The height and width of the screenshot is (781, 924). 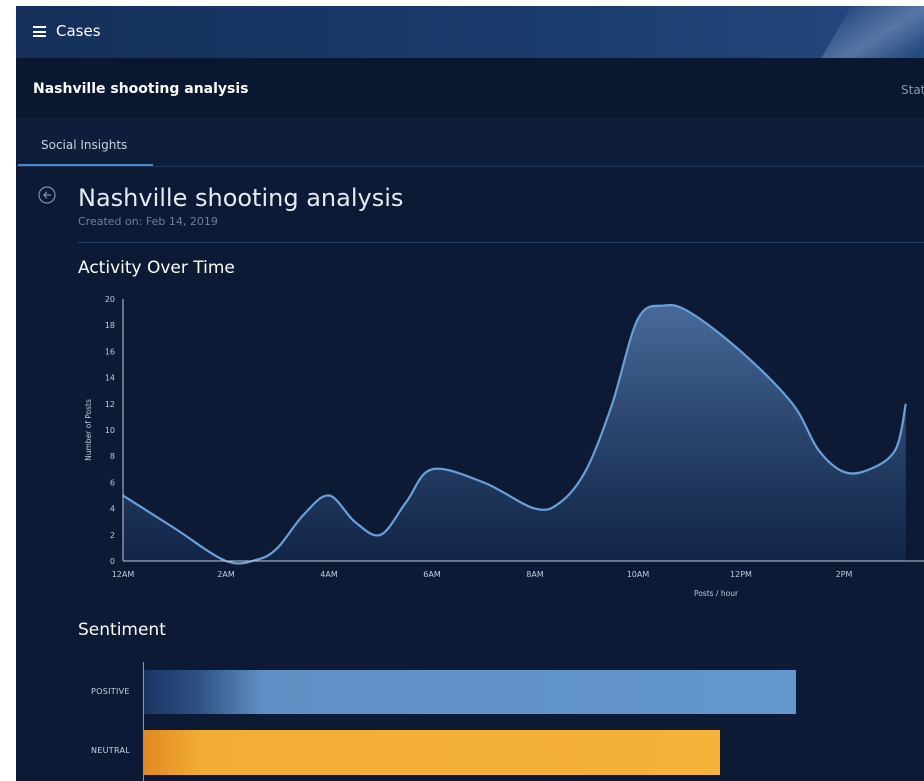 What do you see at coordinates (112, 456) in the screenshot?
I see `y-tick-label: 8` at bounding box center [112, 456].